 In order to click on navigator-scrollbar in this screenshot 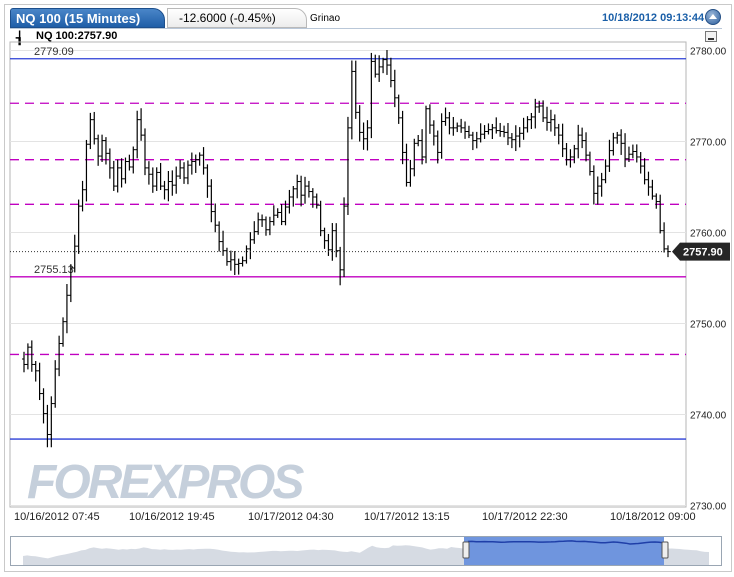, I will do `click(366, 551)`.